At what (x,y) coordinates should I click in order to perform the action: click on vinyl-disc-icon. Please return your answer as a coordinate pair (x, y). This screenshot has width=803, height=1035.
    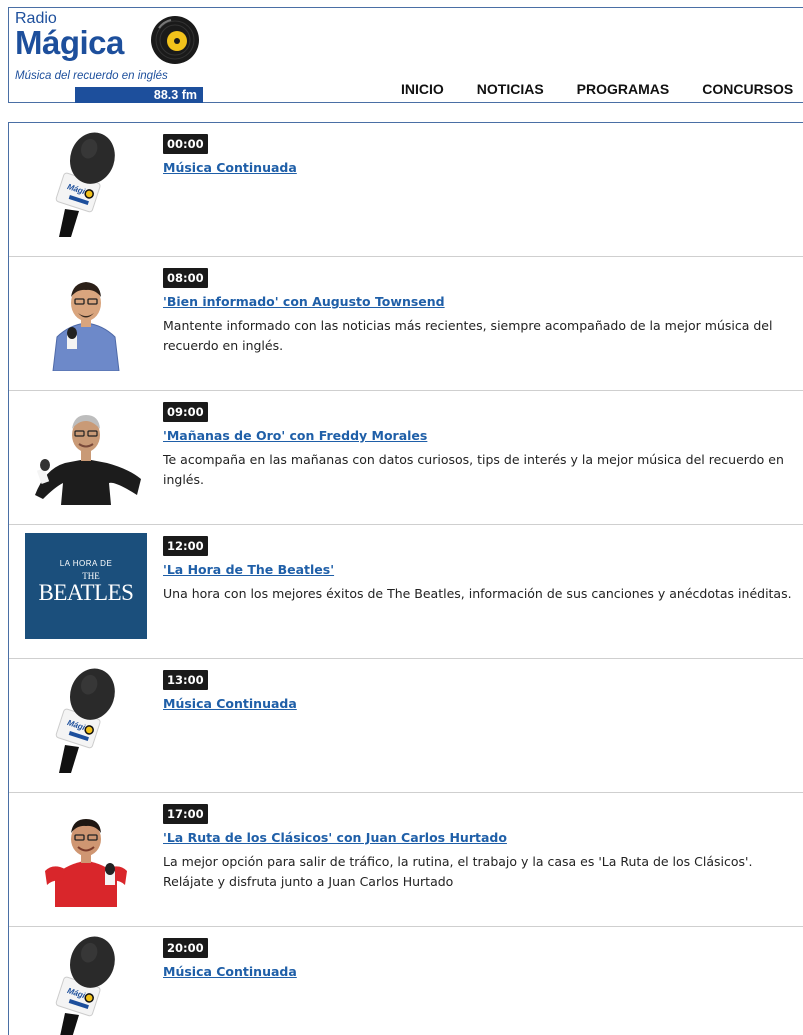
    Looking at the image, I should click on (175, 40).